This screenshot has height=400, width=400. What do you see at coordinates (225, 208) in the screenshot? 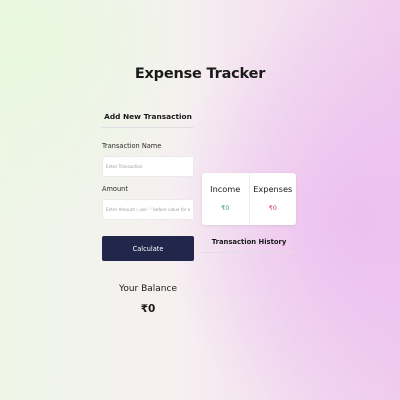
I see `income-amount: ₹0` at bounding box center [225, 208].